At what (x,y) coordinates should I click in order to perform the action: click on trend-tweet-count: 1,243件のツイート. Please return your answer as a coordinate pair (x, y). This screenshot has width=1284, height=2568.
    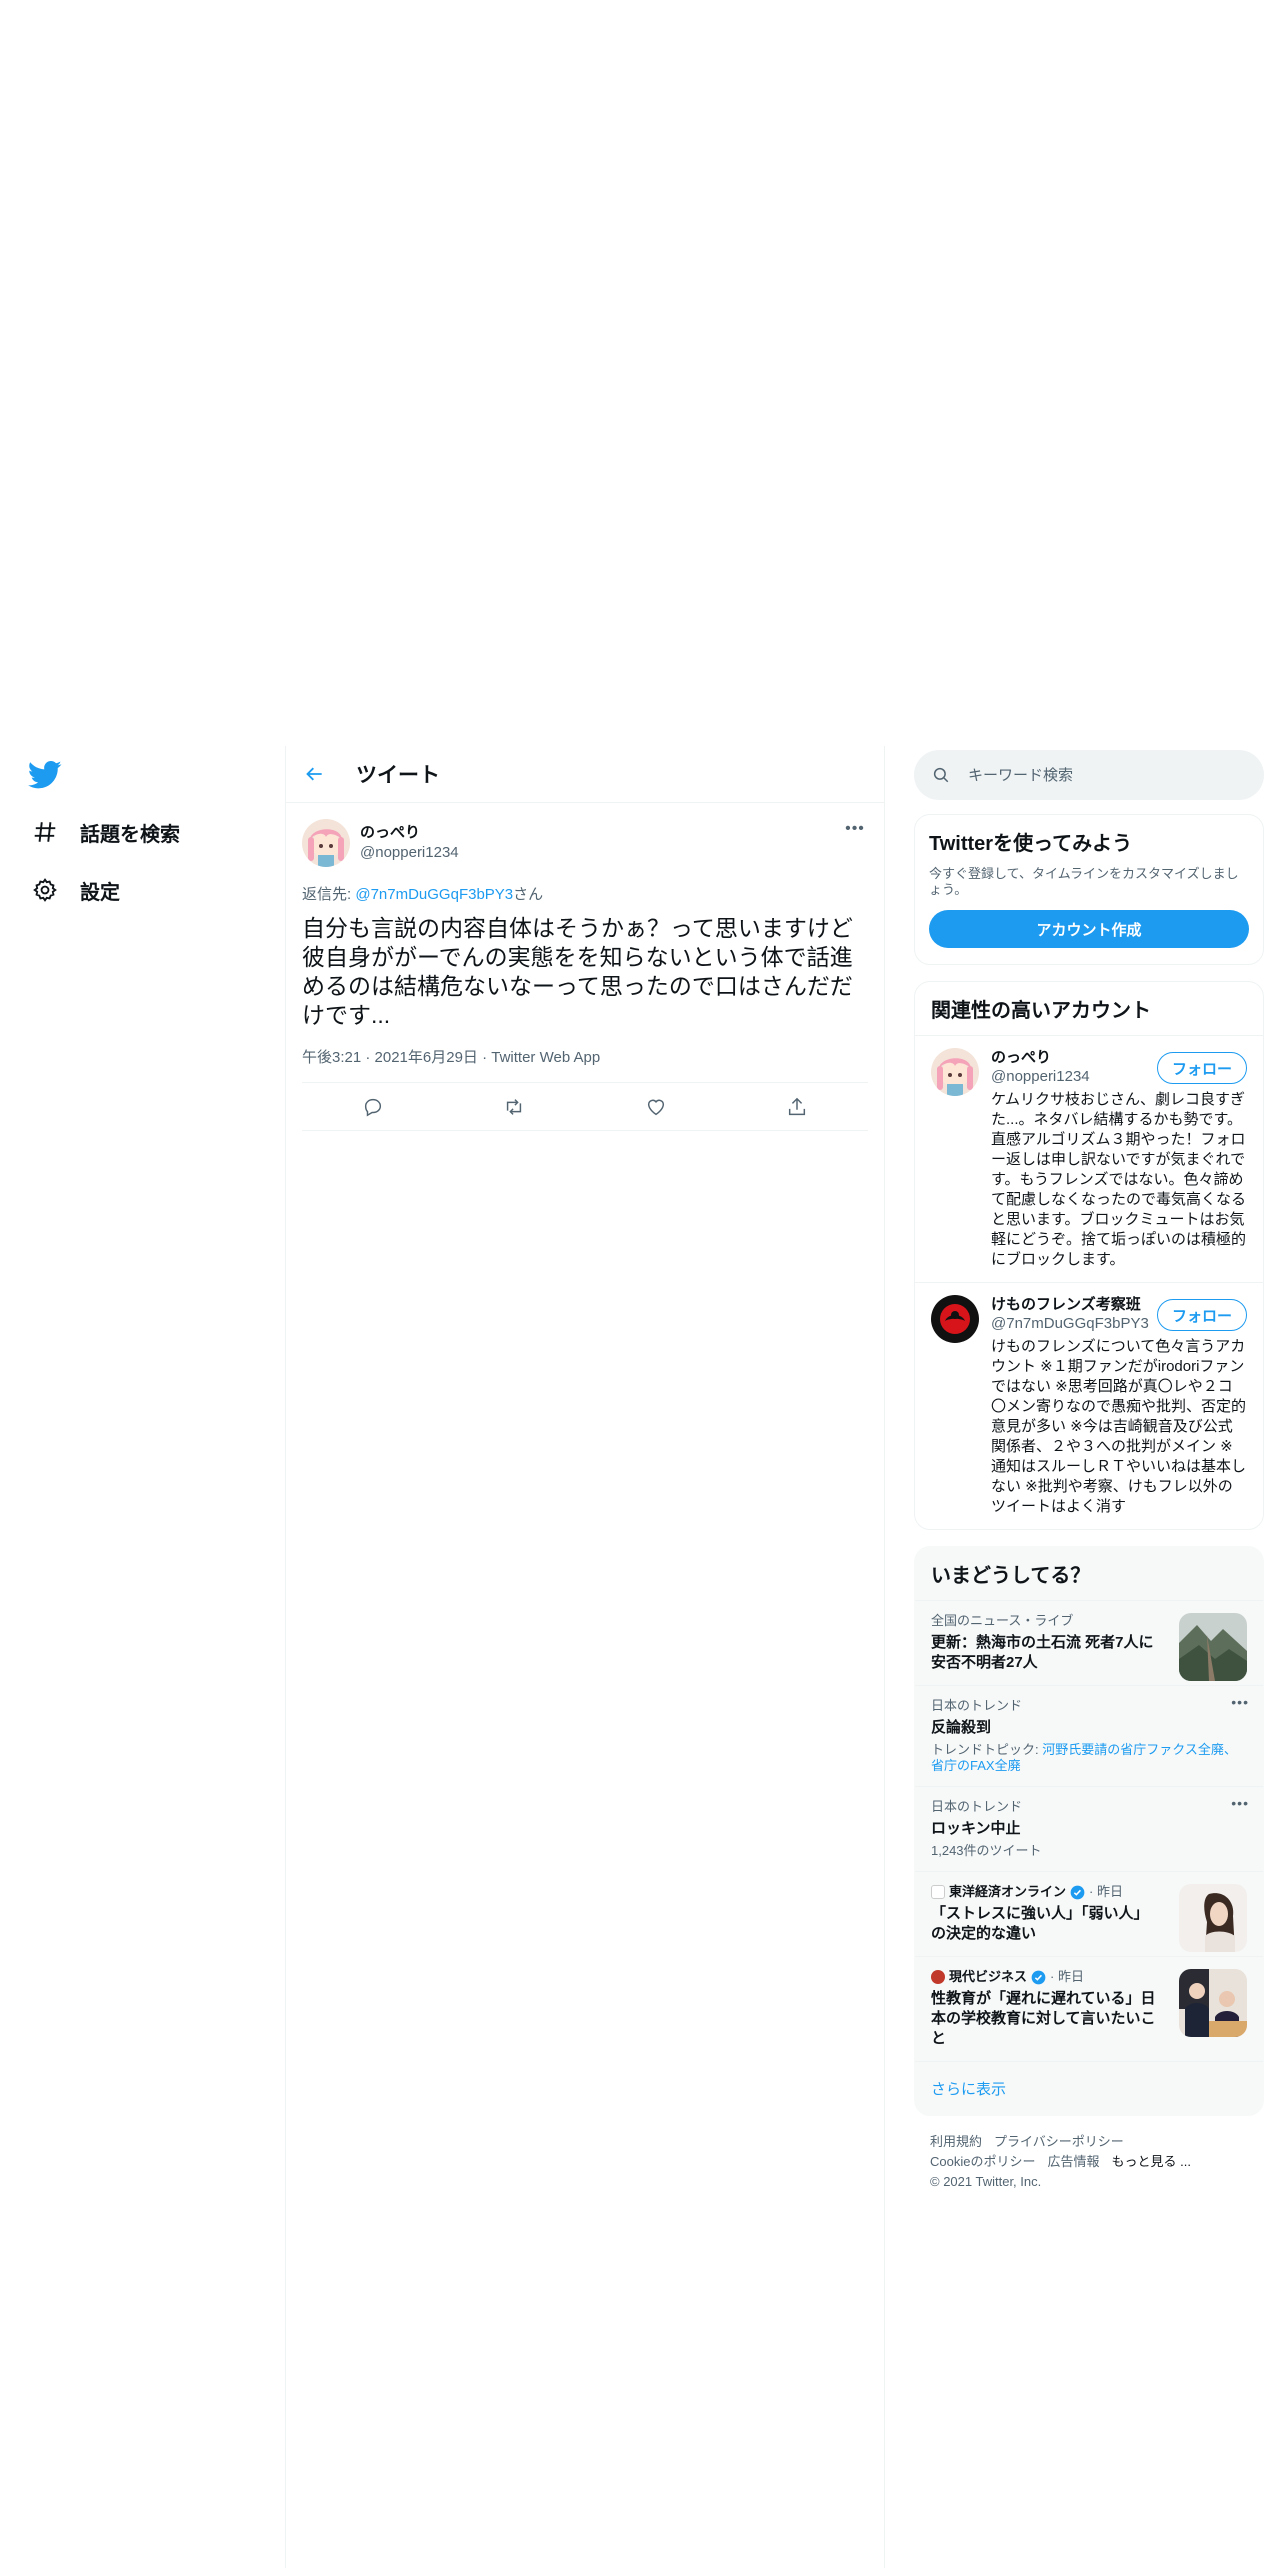
    Looking at the image, I should click on (986, 1850).